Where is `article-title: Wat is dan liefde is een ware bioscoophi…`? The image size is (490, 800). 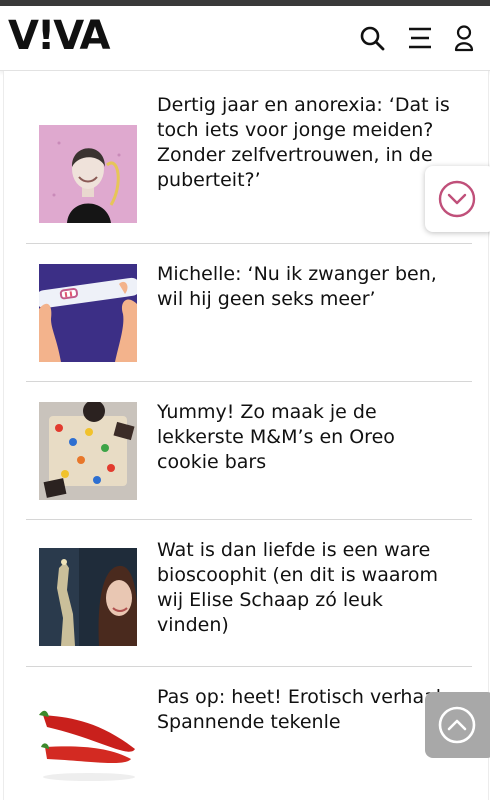 article-title: Wat is dan liefde is een ware bioscoophi… is located at coordinates (307, 588).